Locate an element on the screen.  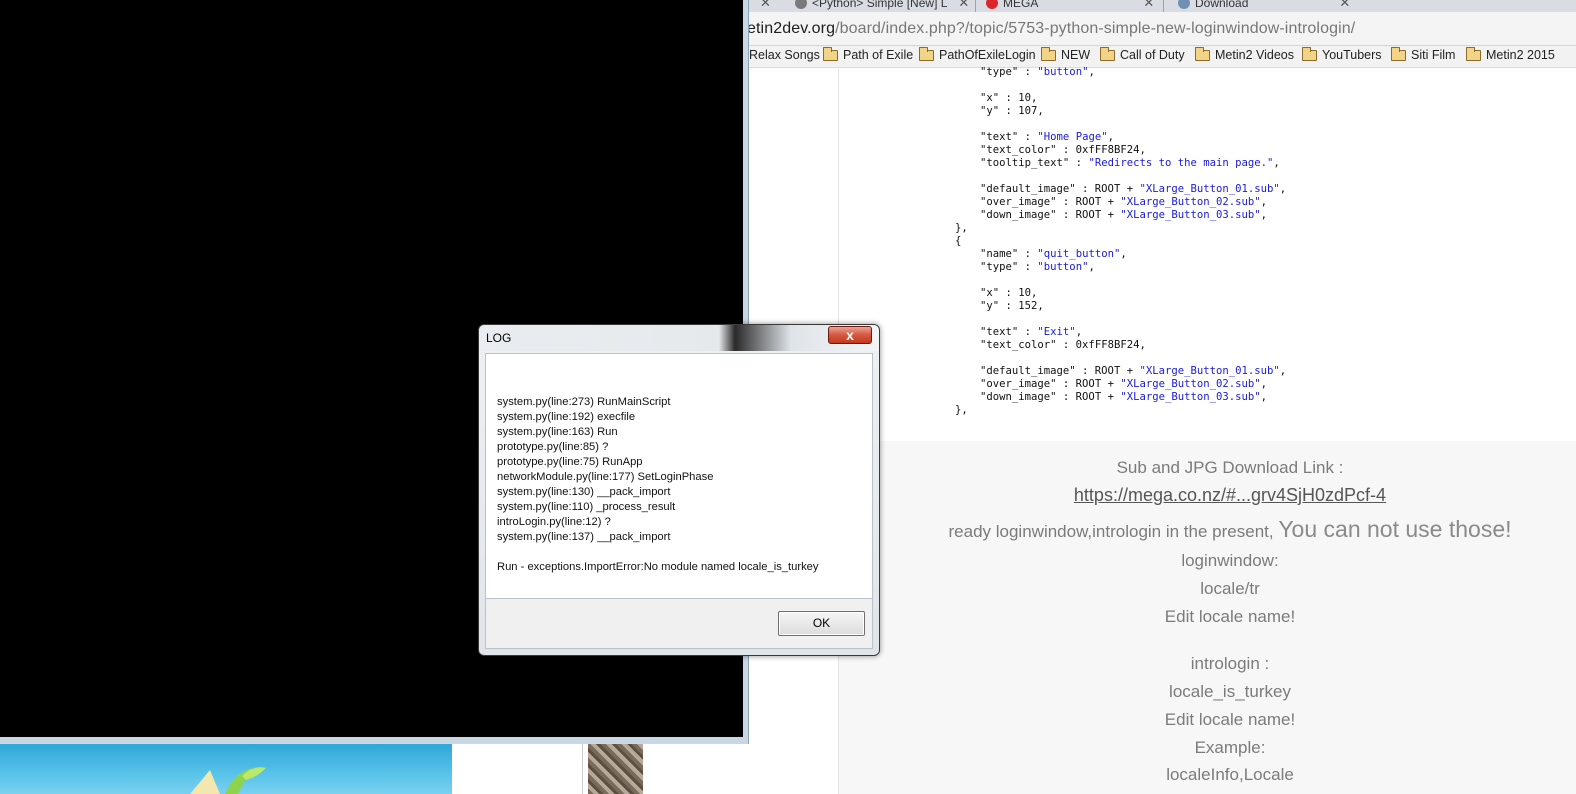
download-link: https://mega.co.nz/#...grv4SjH0zdPcf-4 is located at coordinates (1230, 495).